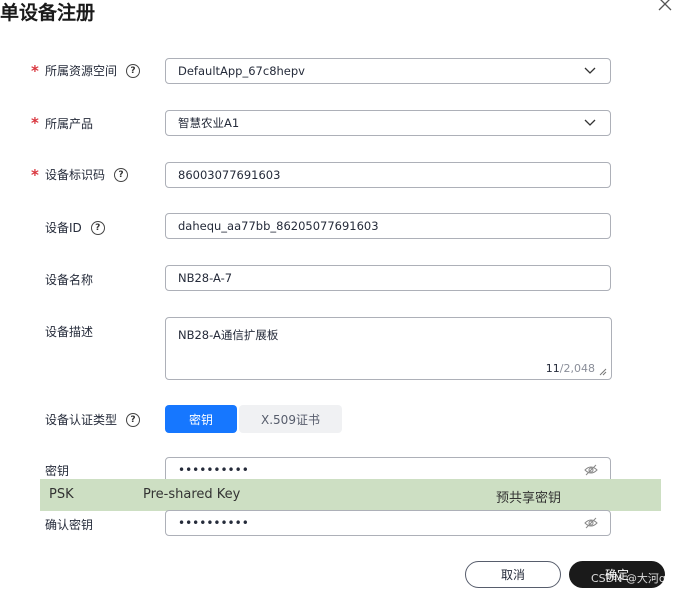 The image size is (682, 595). Describe the element at coordinates (93, 419) in the screenshot. I see `auth-type-label: 设备认证类型 ?` at that location.